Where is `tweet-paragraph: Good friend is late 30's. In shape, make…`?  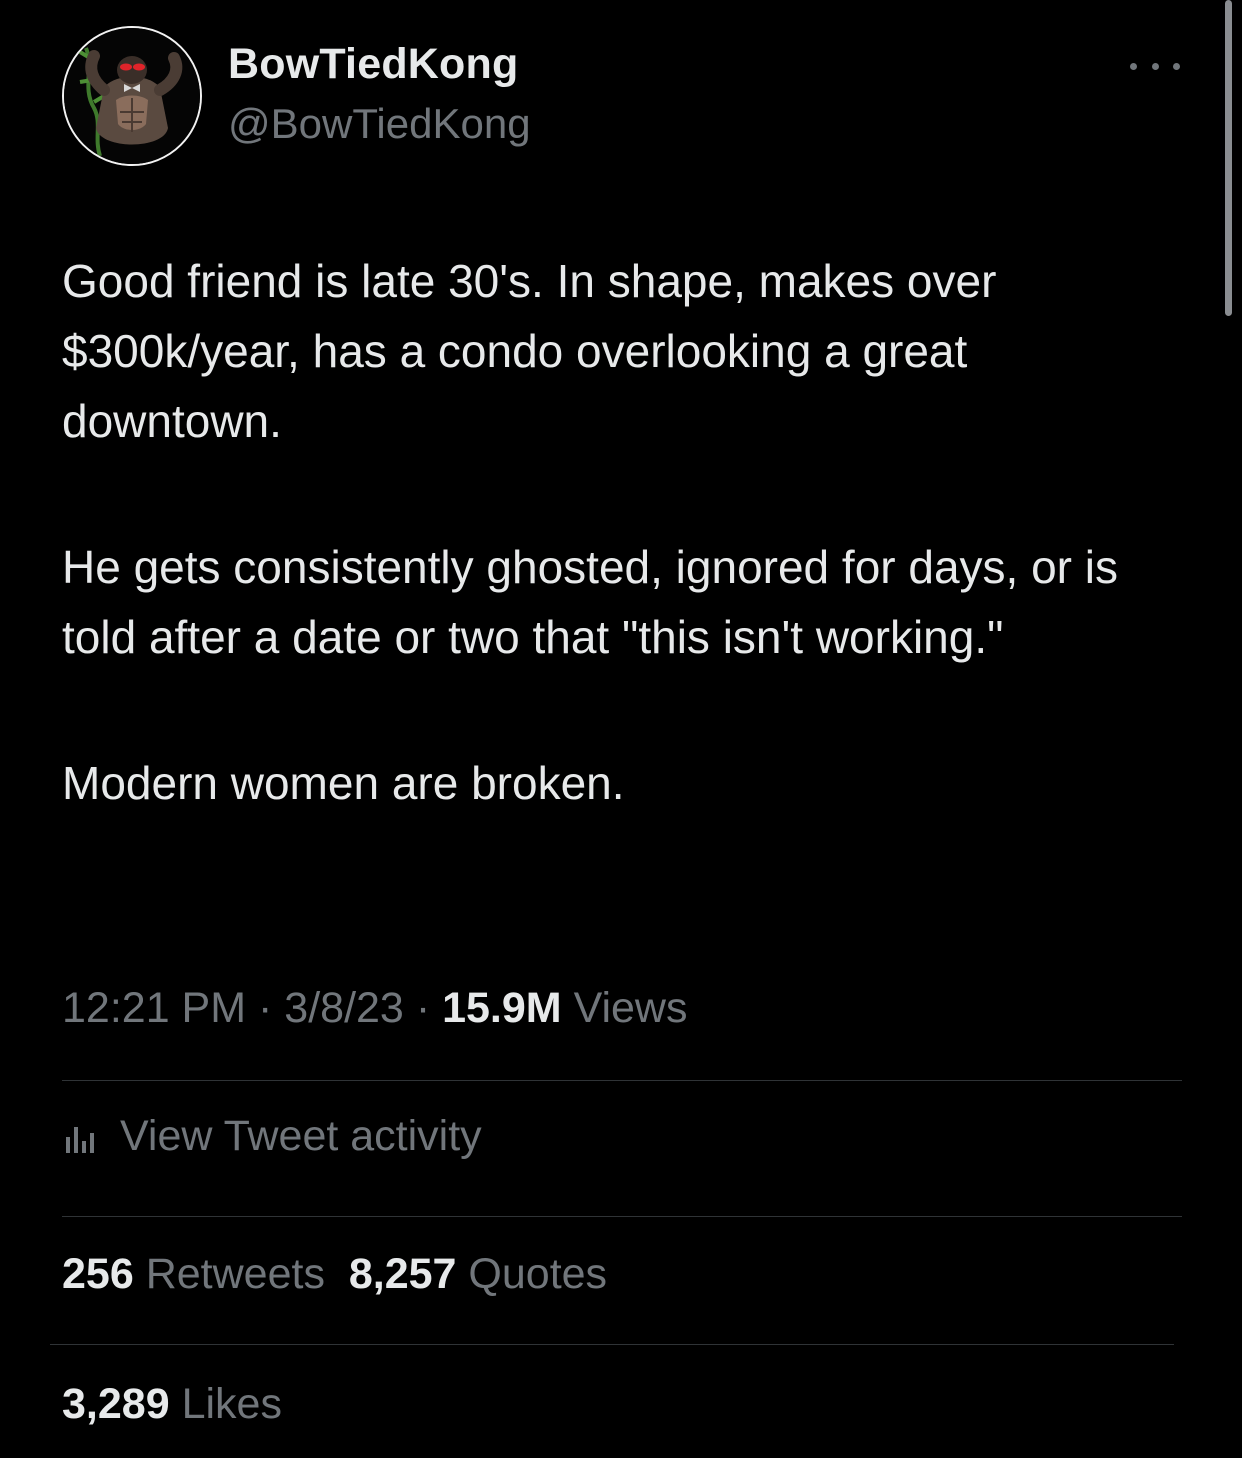
tweet-paragraph: Good friend is late 30's. In shape, make… is located at coordinates (529, 351).